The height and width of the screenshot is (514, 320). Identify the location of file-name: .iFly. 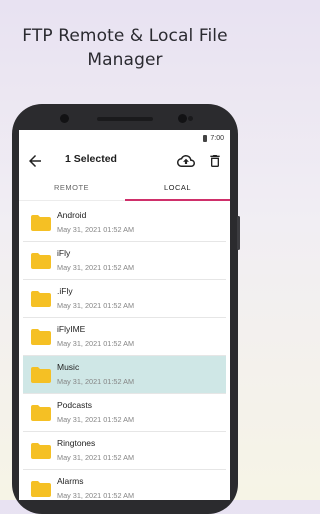
(65, 291).